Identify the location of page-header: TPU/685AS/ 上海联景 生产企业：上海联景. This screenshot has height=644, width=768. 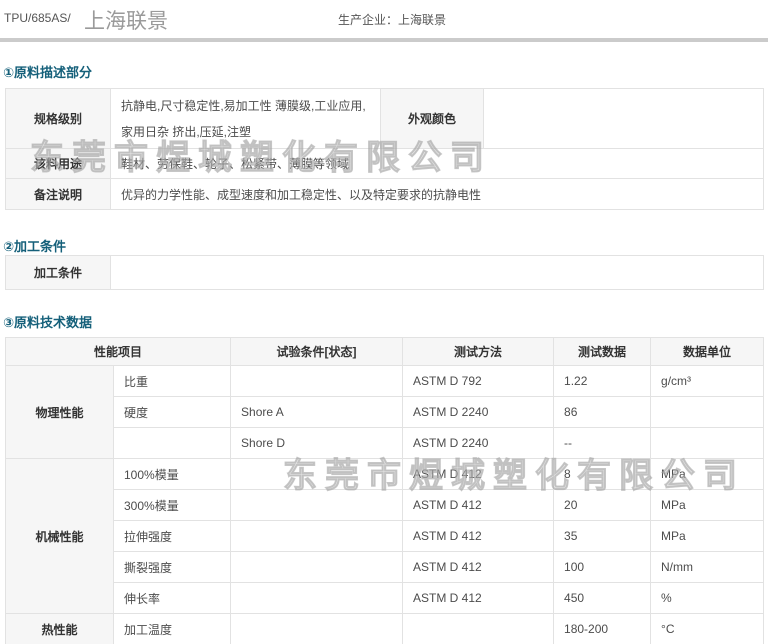
(384, 19).